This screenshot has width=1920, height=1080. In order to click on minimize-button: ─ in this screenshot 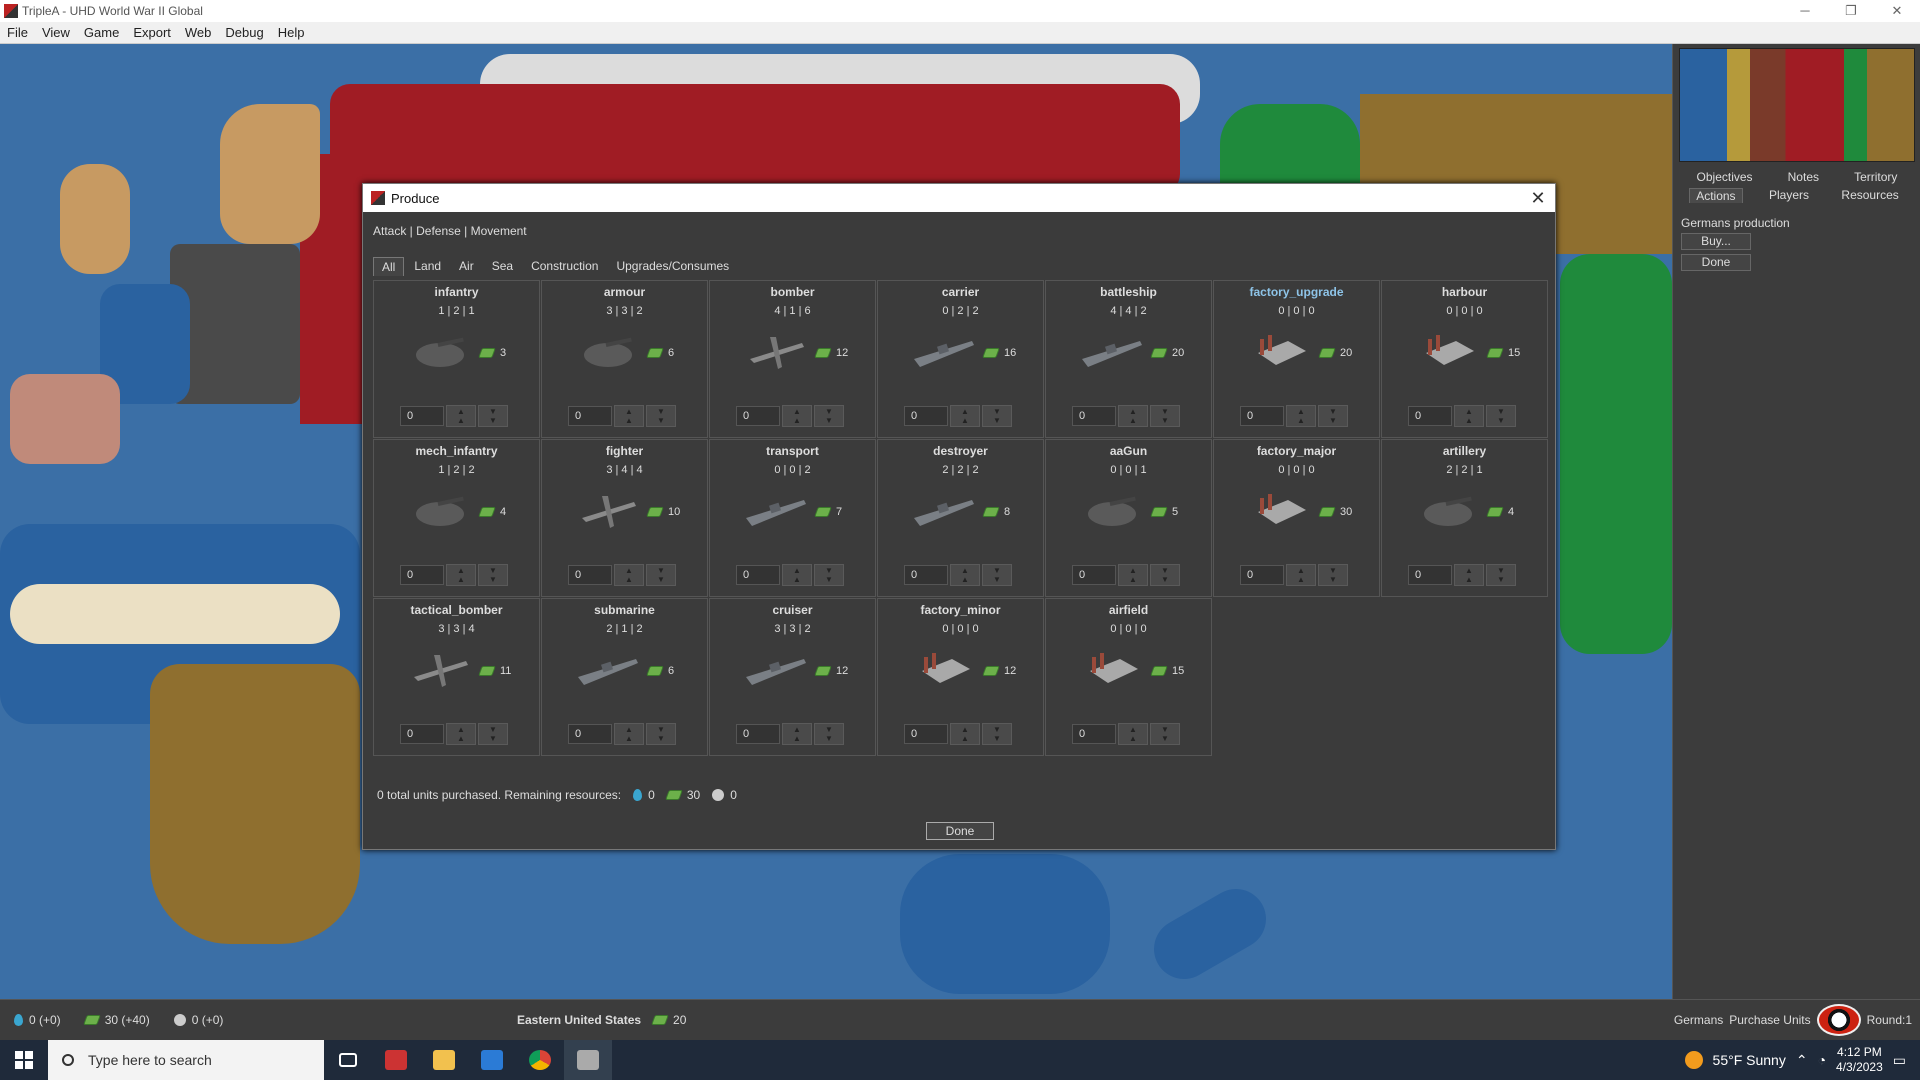, I will do `click(1805, 11)`.